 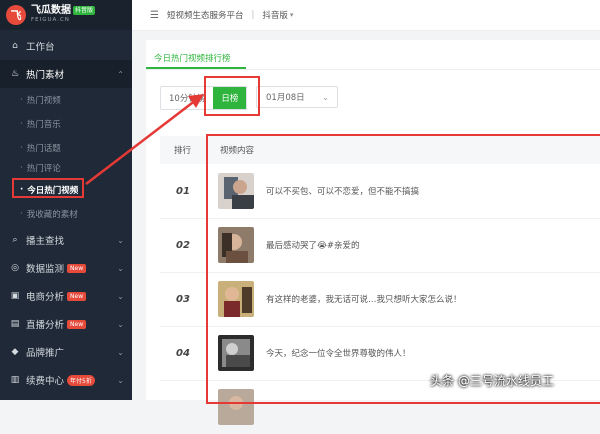 I want to click on logo: 飞 飞瓜数据 抖音版 FEIGUA.CN, so click(x=66, y=15).